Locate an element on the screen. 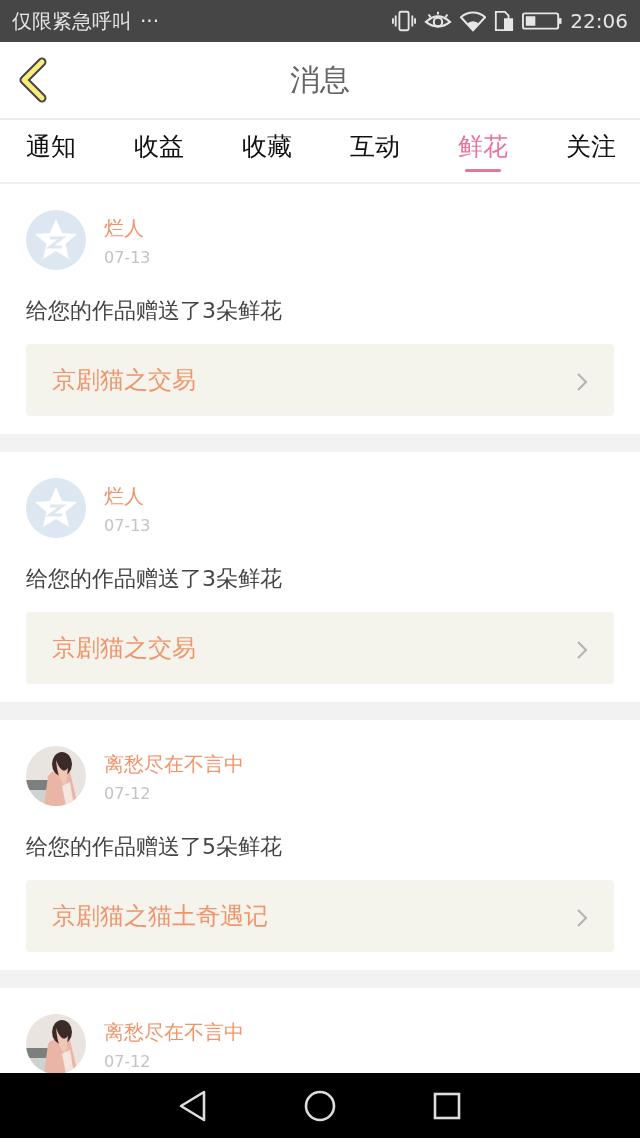  battery-icon is located at coordinates (542, 21).